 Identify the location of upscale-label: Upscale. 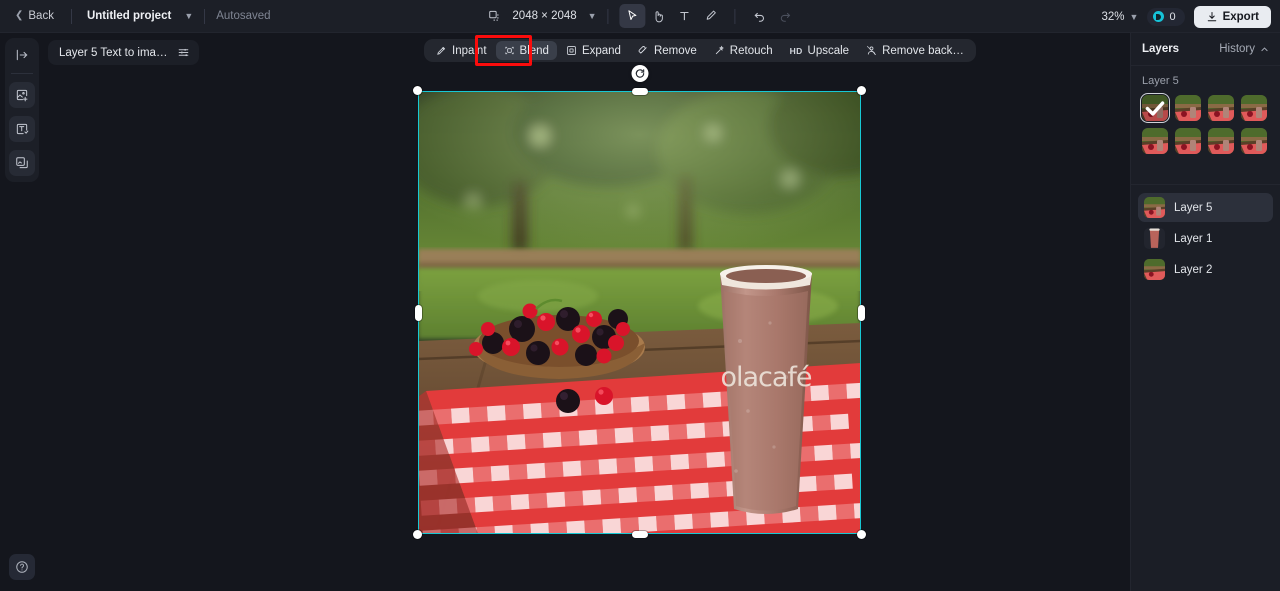
(828, 50).